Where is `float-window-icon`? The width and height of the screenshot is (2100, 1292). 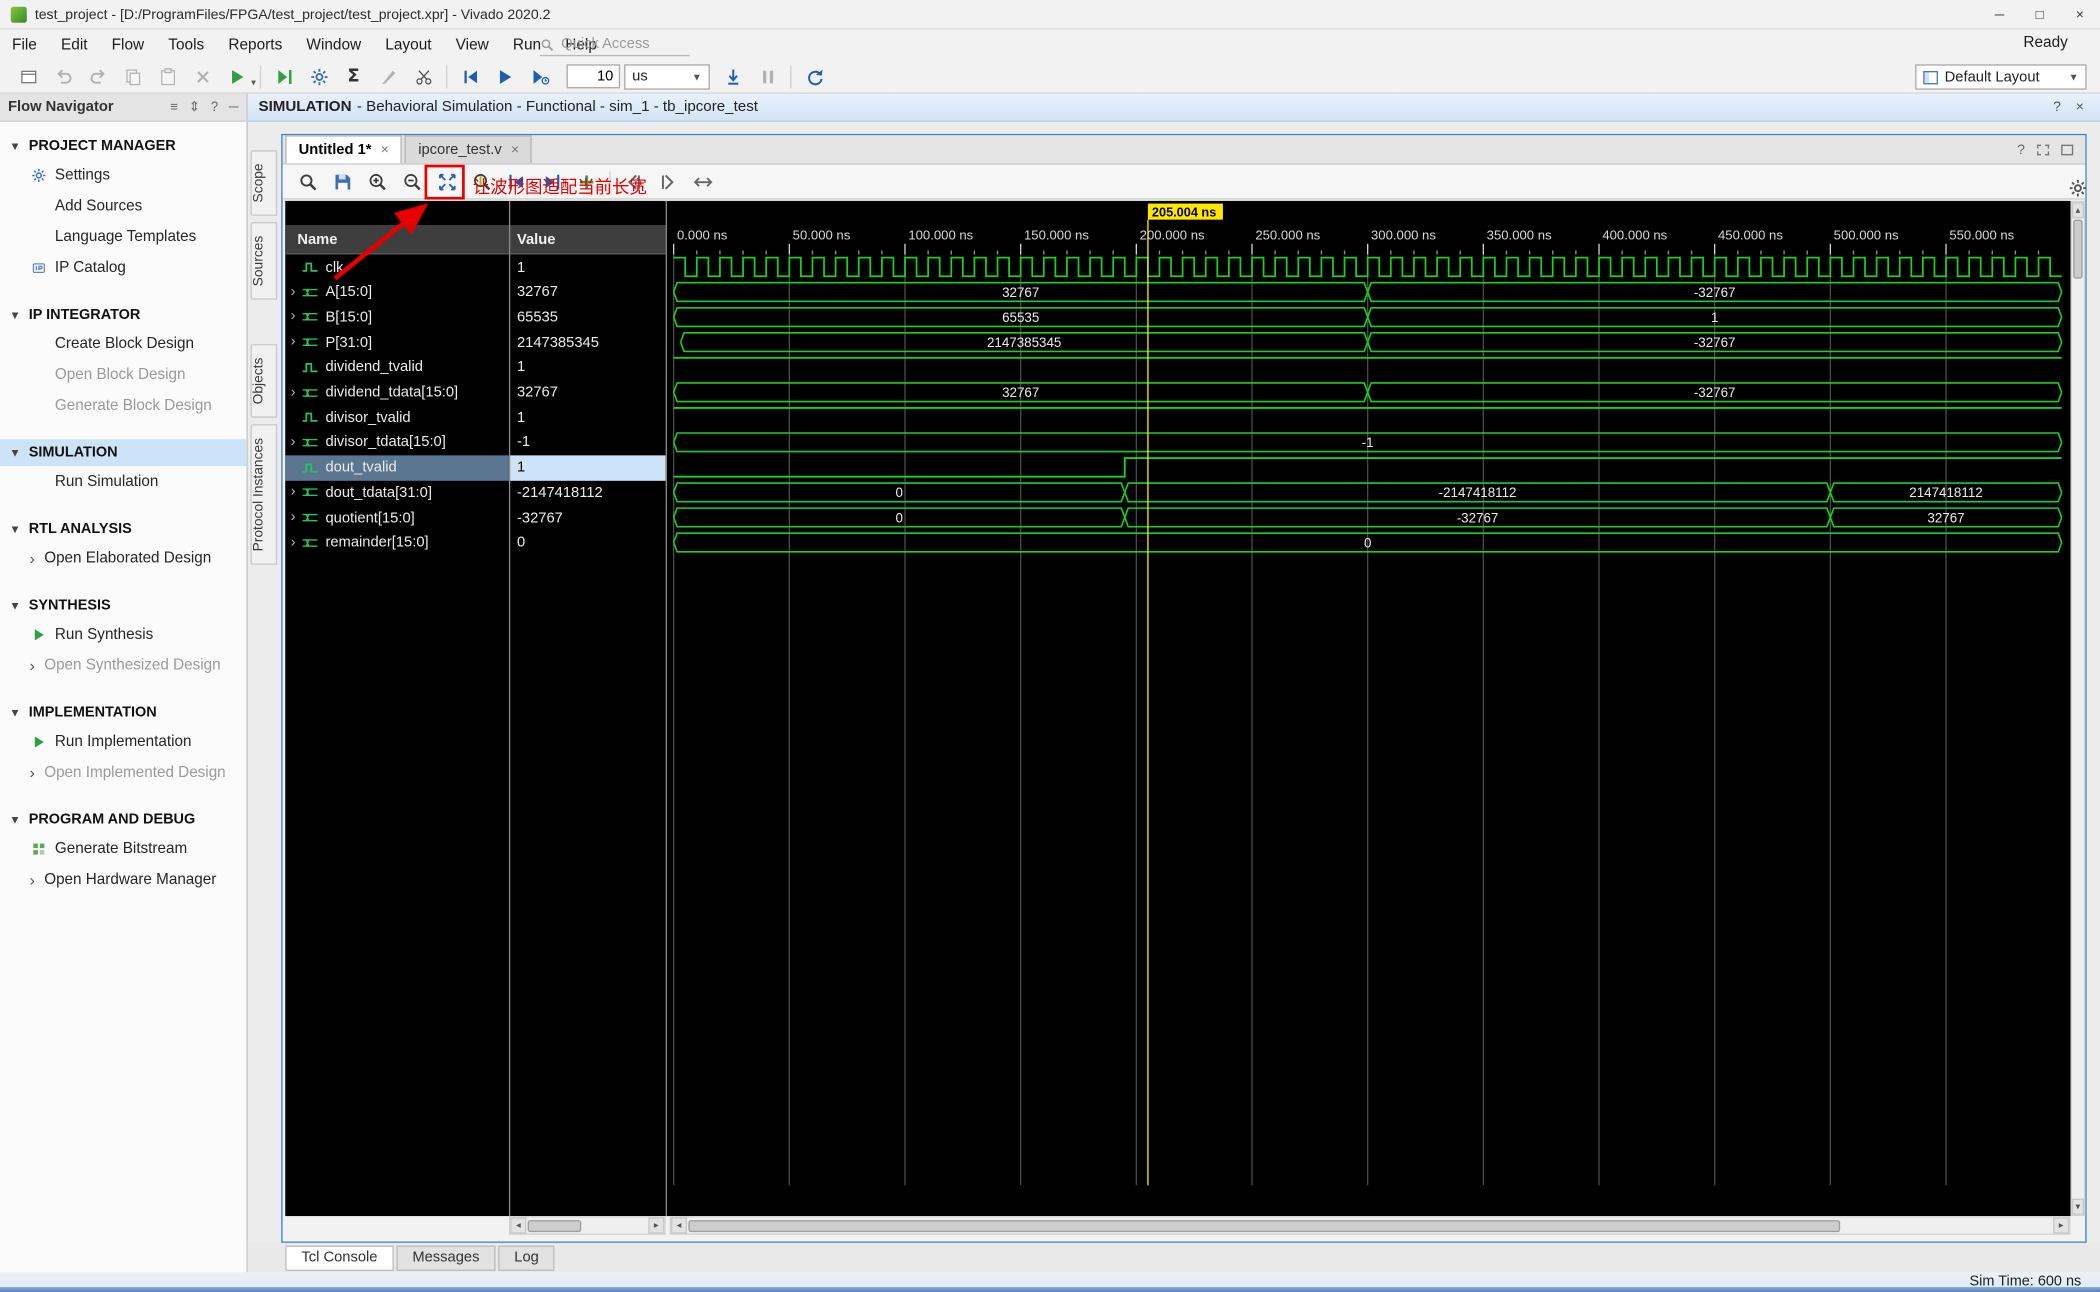 float-window-icon is located at coordinates (2043, 149).